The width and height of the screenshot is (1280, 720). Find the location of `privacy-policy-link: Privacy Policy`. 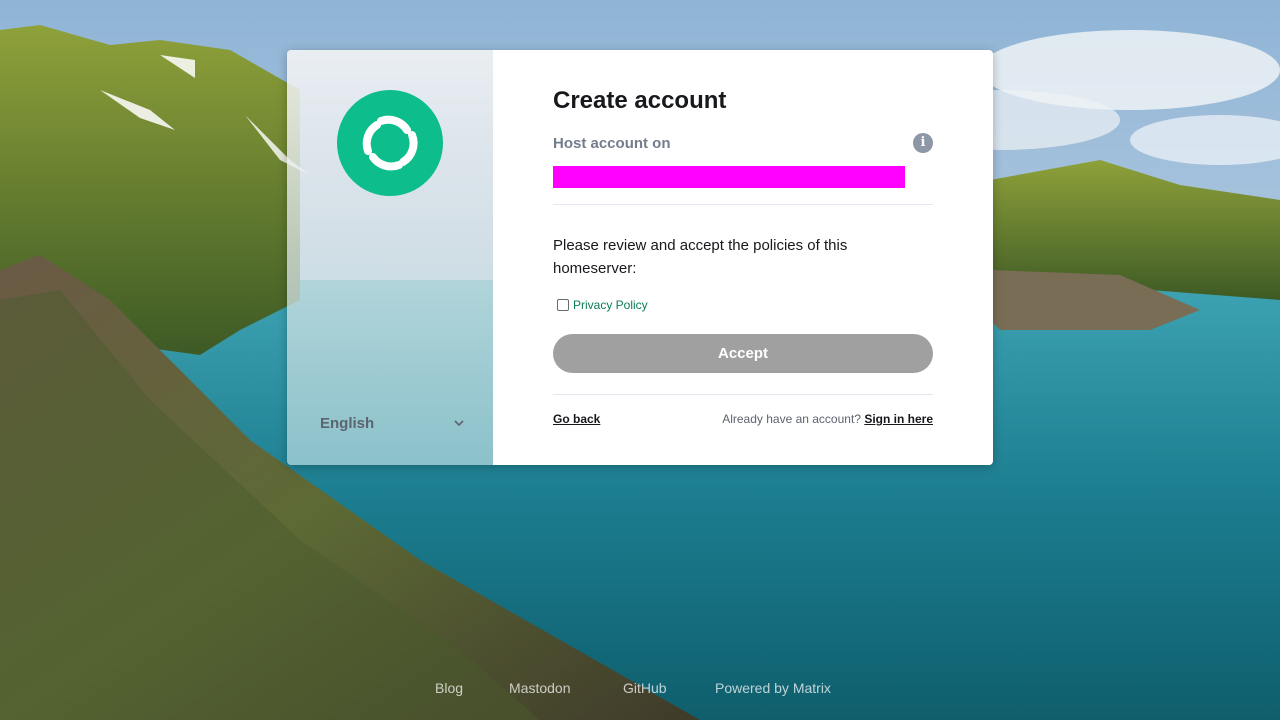

privacy-policy-link: Privacy Policy is located at coordinates (610, 305).